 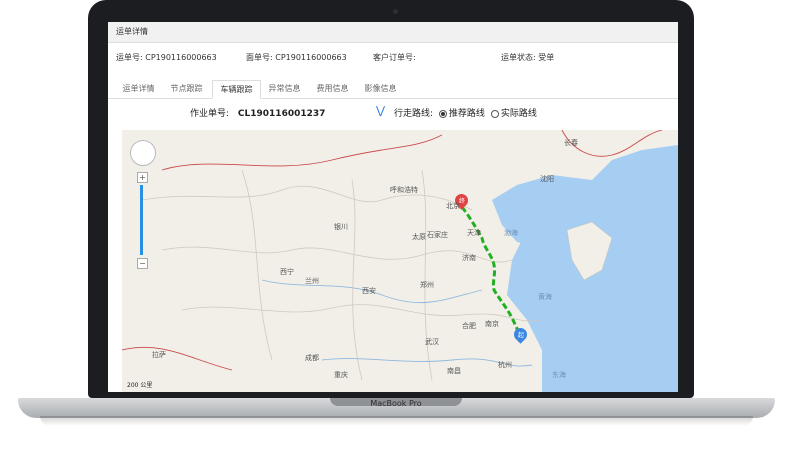 What do you see at coordinates (571, 143) in the screenshot?
I see `map-city-label: 长春` at bounding box center [571, 143].